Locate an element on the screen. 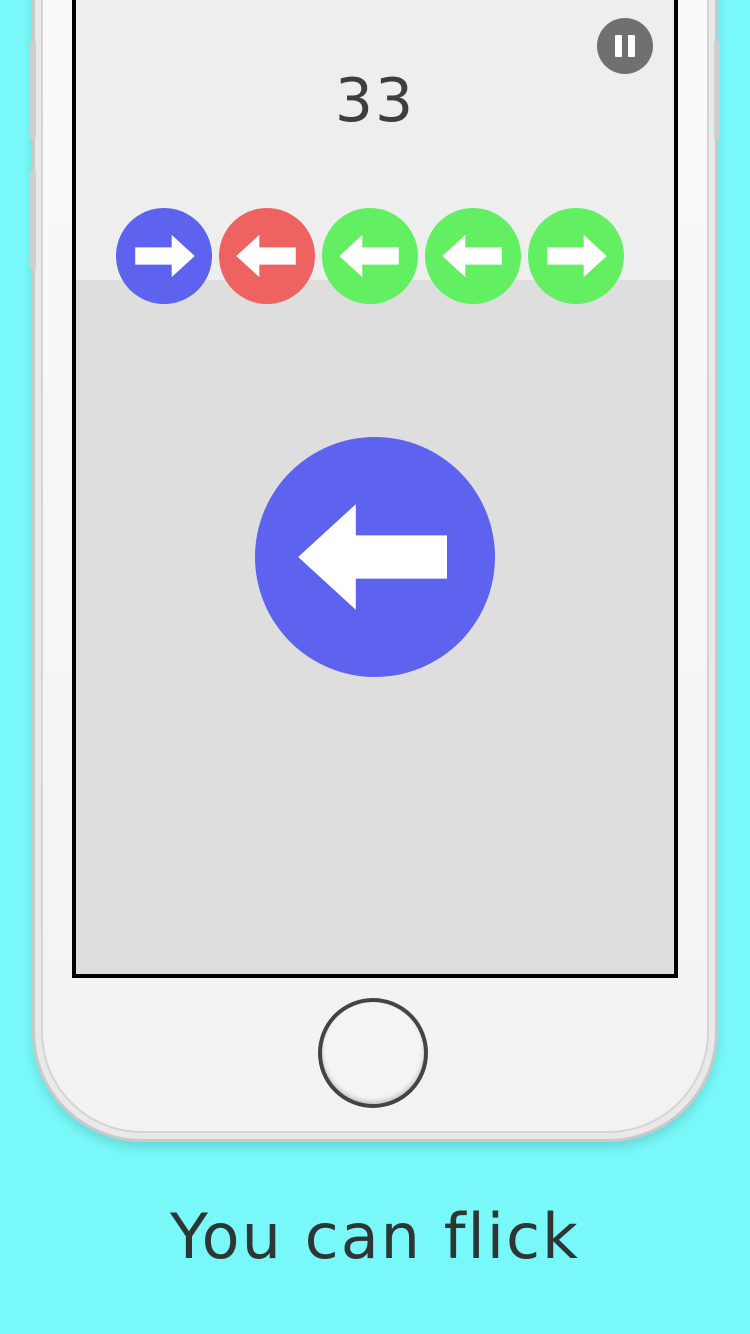 The width and height of the screenshot is (750, 1334). home-button is located at coordinates (373, 1053).